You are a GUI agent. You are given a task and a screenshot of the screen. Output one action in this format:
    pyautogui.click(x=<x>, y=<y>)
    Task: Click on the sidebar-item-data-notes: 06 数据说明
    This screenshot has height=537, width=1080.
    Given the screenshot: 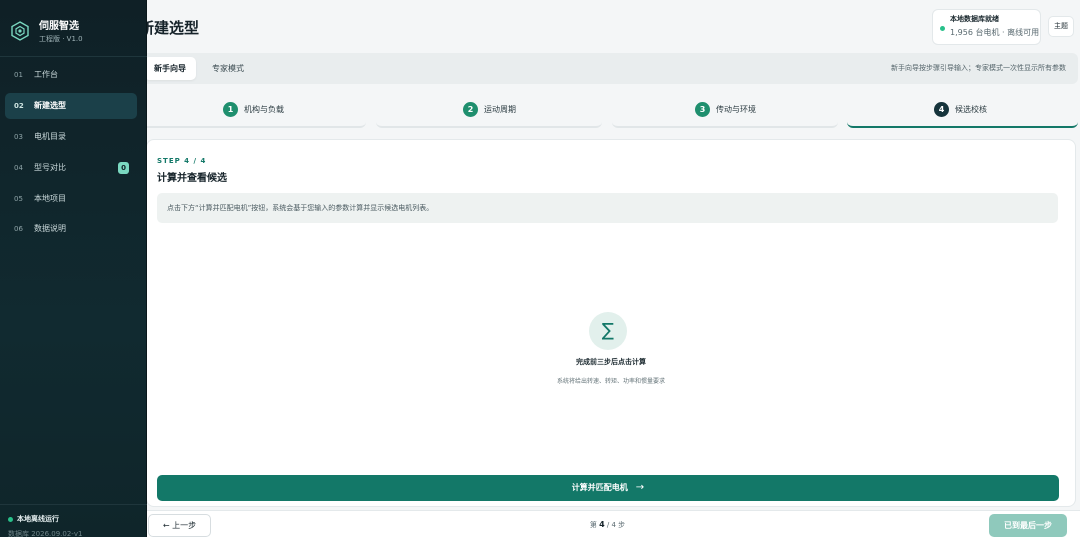 What is the action you would take?
    pyautogui.click(x=71, y=229)
    